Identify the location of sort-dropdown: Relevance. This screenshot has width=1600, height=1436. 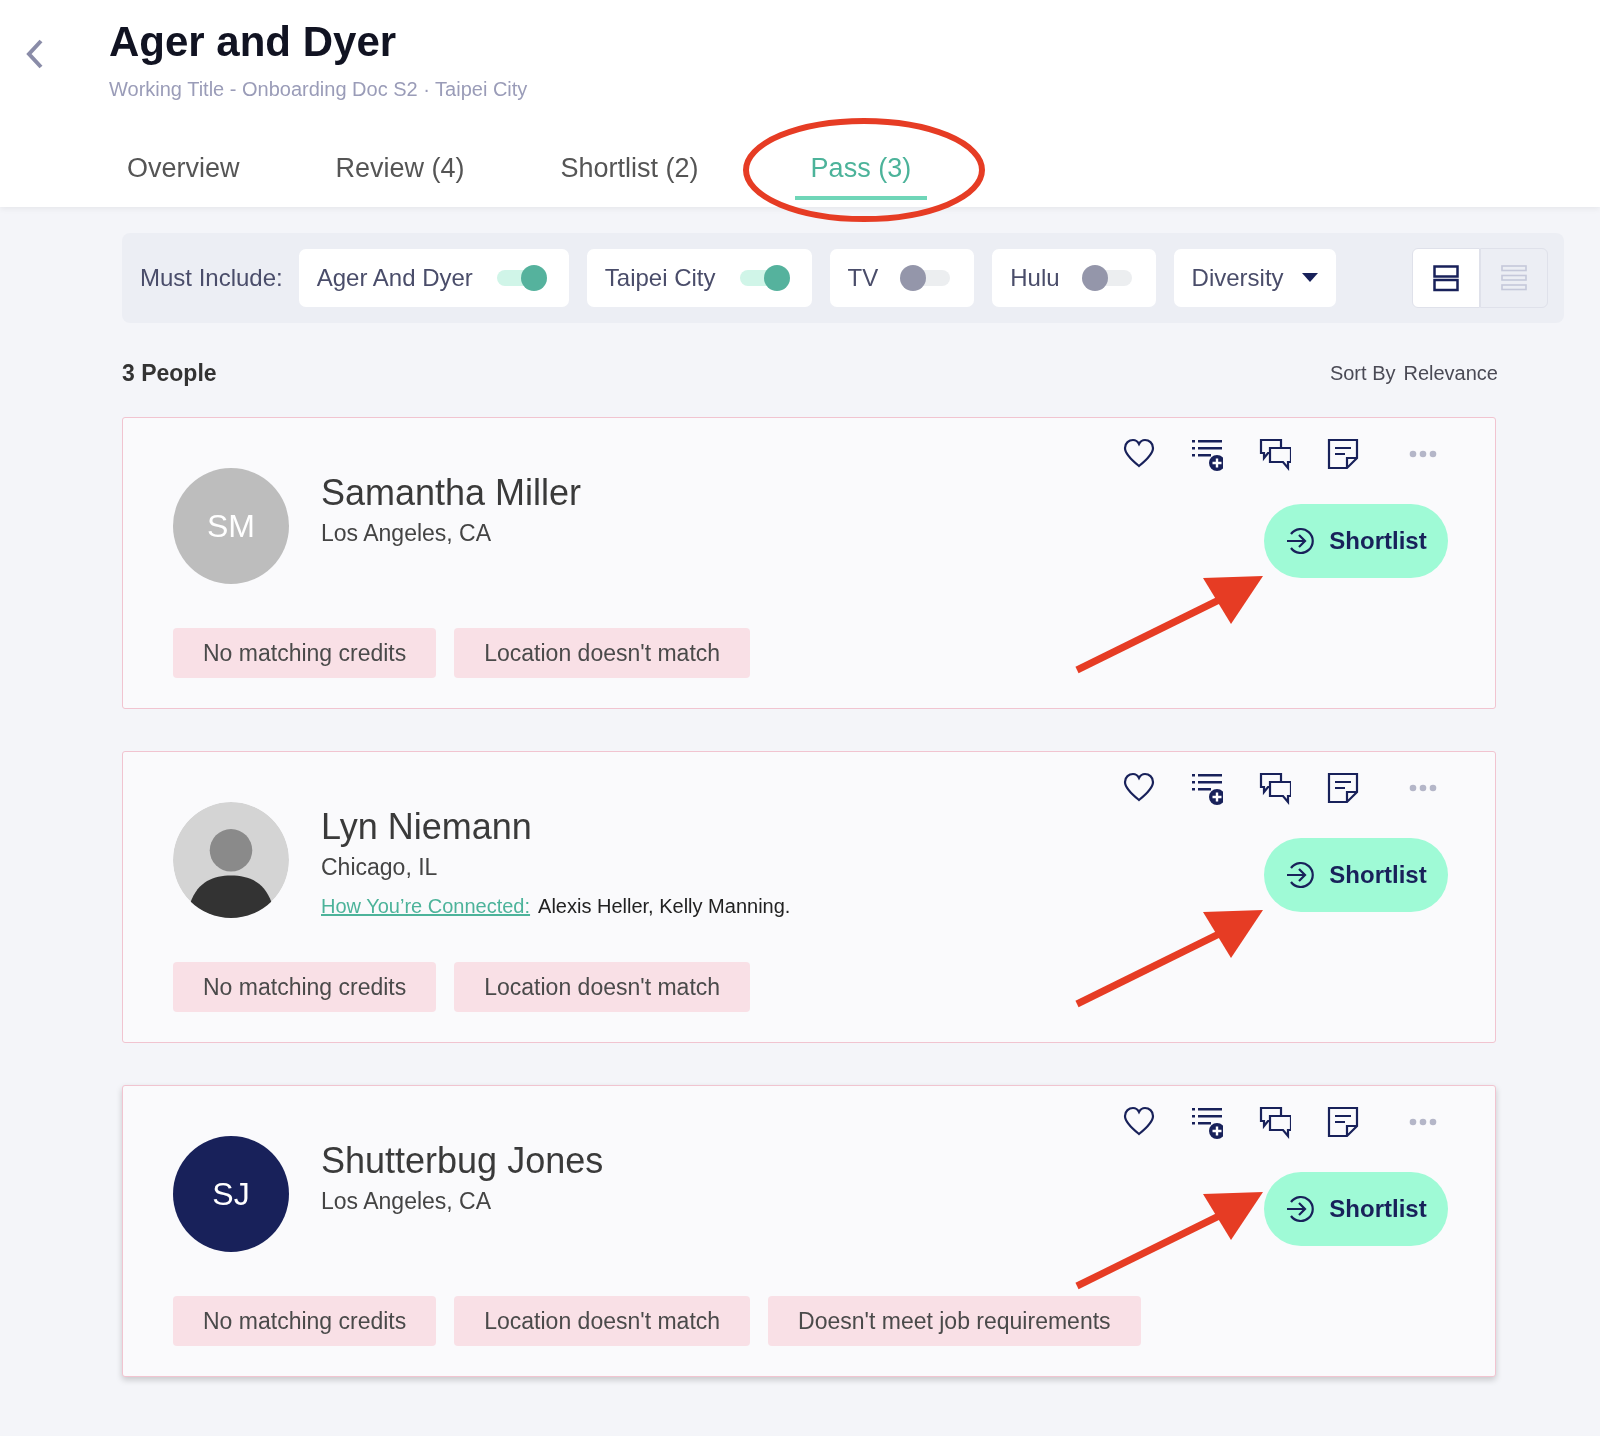
(1450, 373).